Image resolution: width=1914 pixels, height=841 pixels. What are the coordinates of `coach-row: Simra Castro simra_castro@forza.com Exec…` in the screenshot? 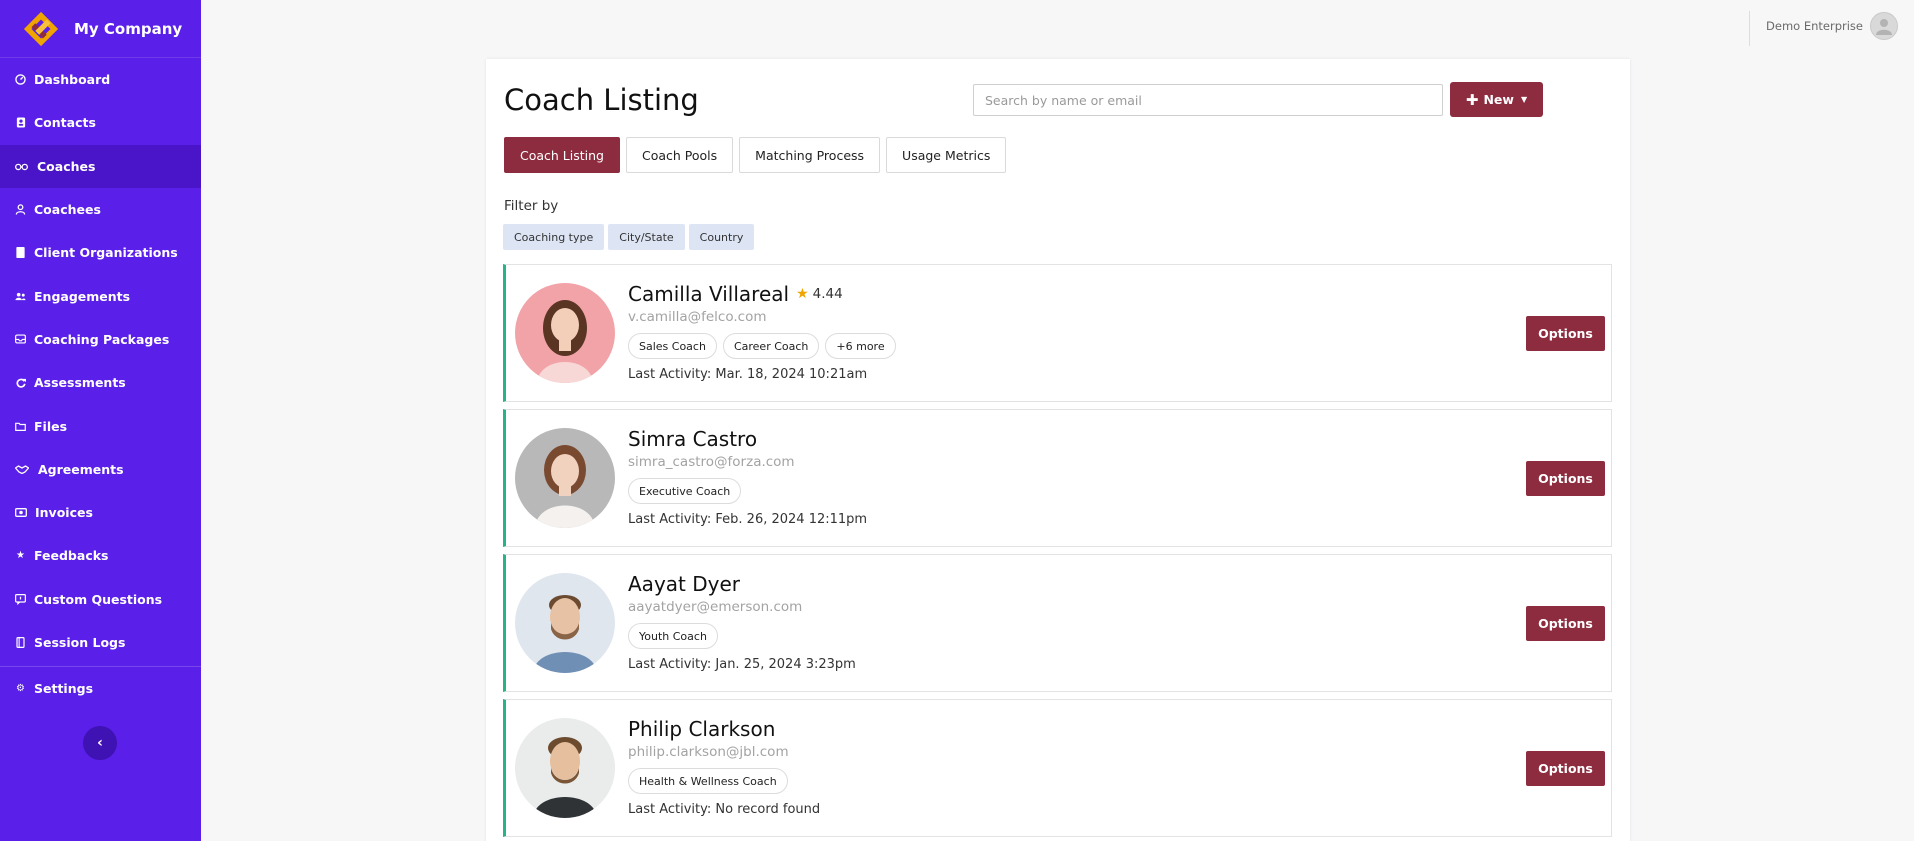 It's located at (1057, 478).